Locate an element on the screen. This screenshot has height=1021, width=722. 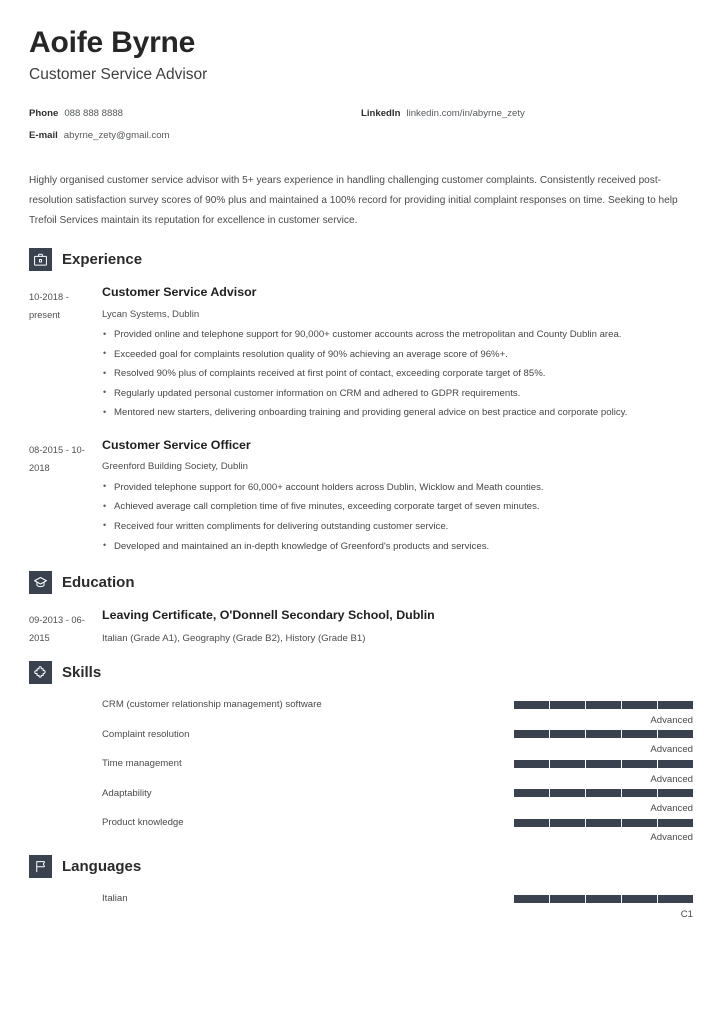
section-heading-skills: Skills is located at coordinates (361, 673).